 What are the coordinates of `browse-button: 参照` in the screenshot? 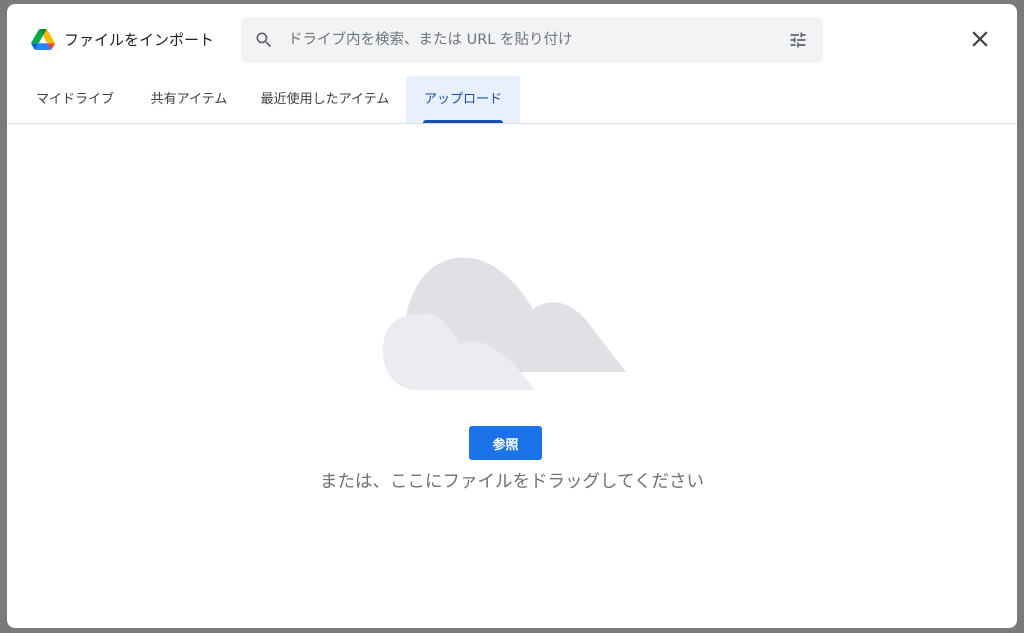 It's located at (505, 443).